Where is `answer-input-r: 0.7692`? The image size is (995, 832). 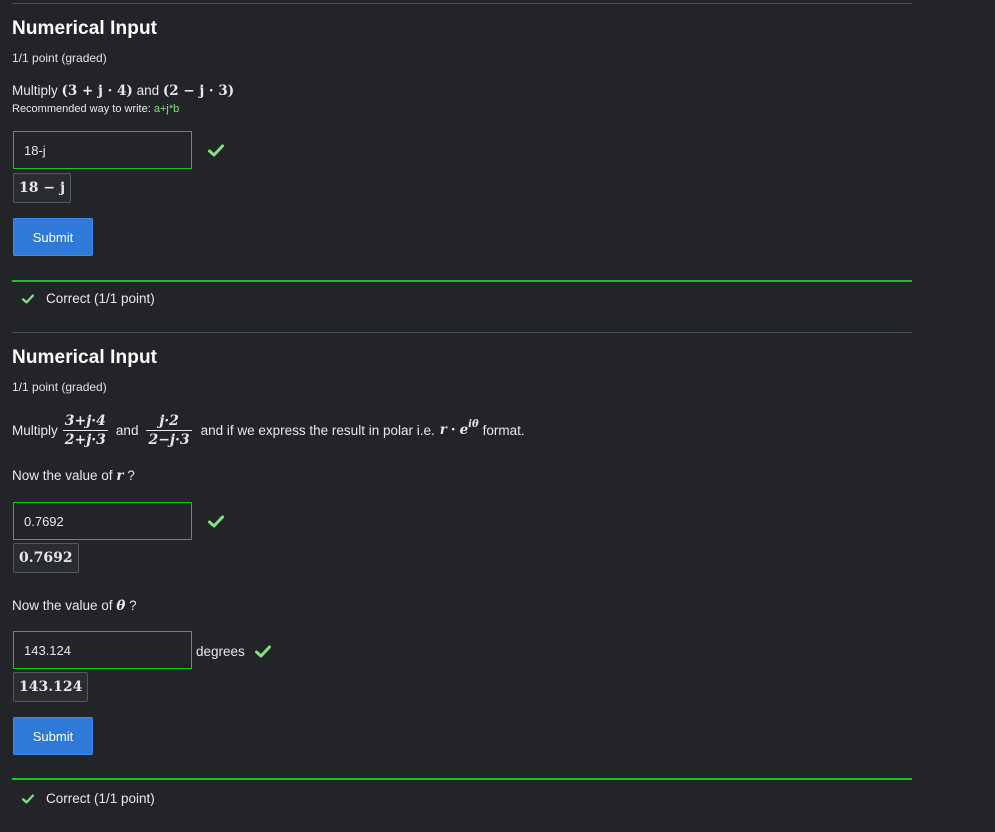
answer-input-r: 0.7692 is located at coordinates (102, 521).